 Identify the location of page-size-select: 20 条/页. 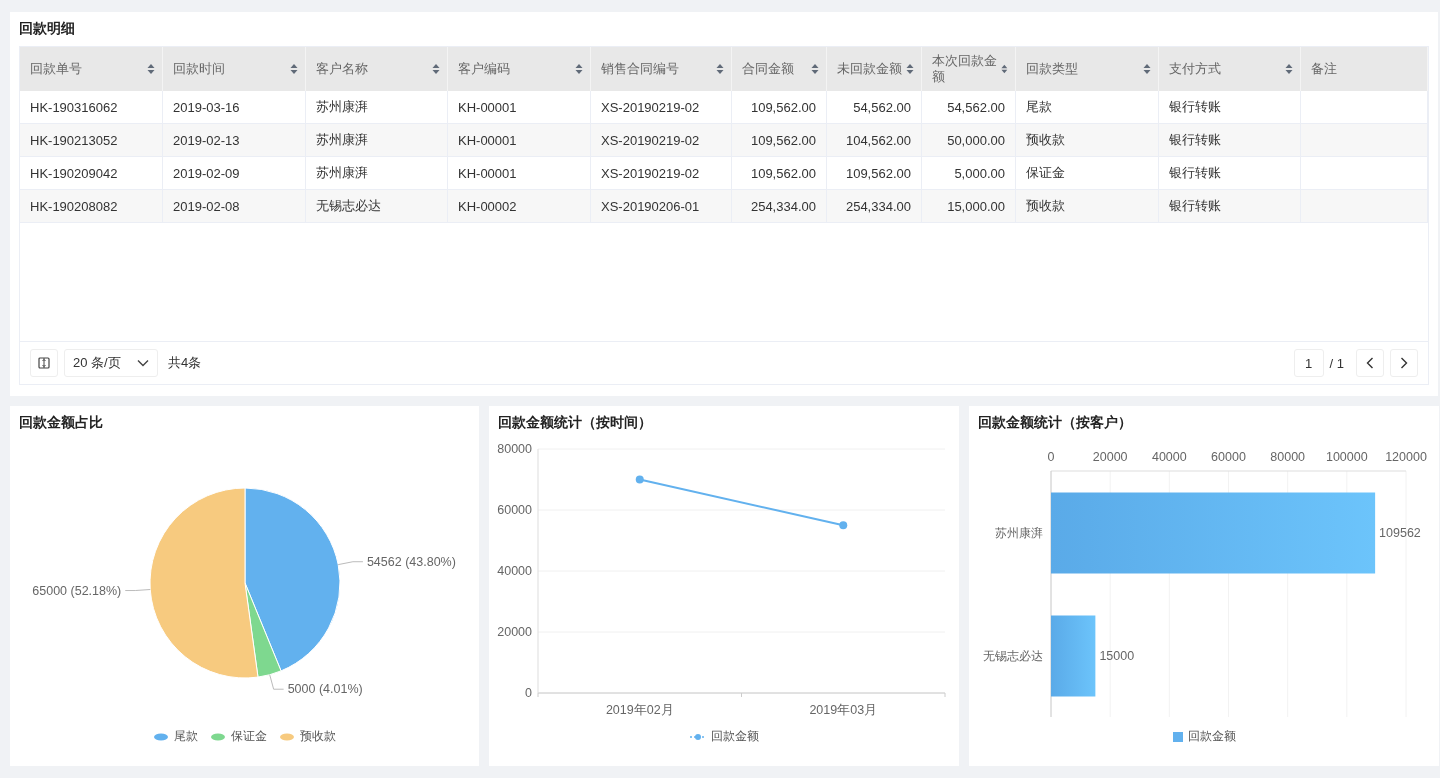
(111, 363).